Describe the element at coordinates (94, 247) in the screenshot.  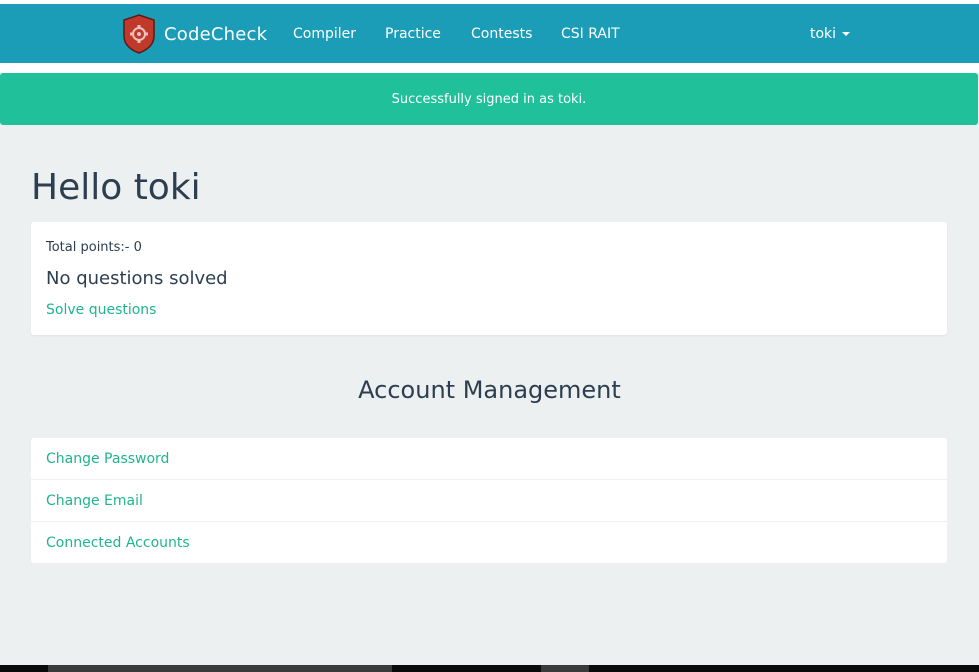
I see `total-points: Total points:- 0` at that location.